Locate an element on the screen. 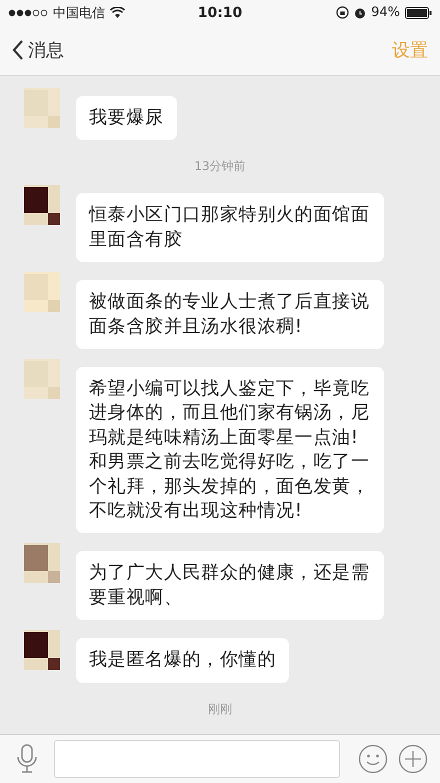 The height and width of the screenshot is (783, 440). alarm-icon is located at coordinates (360, 12).